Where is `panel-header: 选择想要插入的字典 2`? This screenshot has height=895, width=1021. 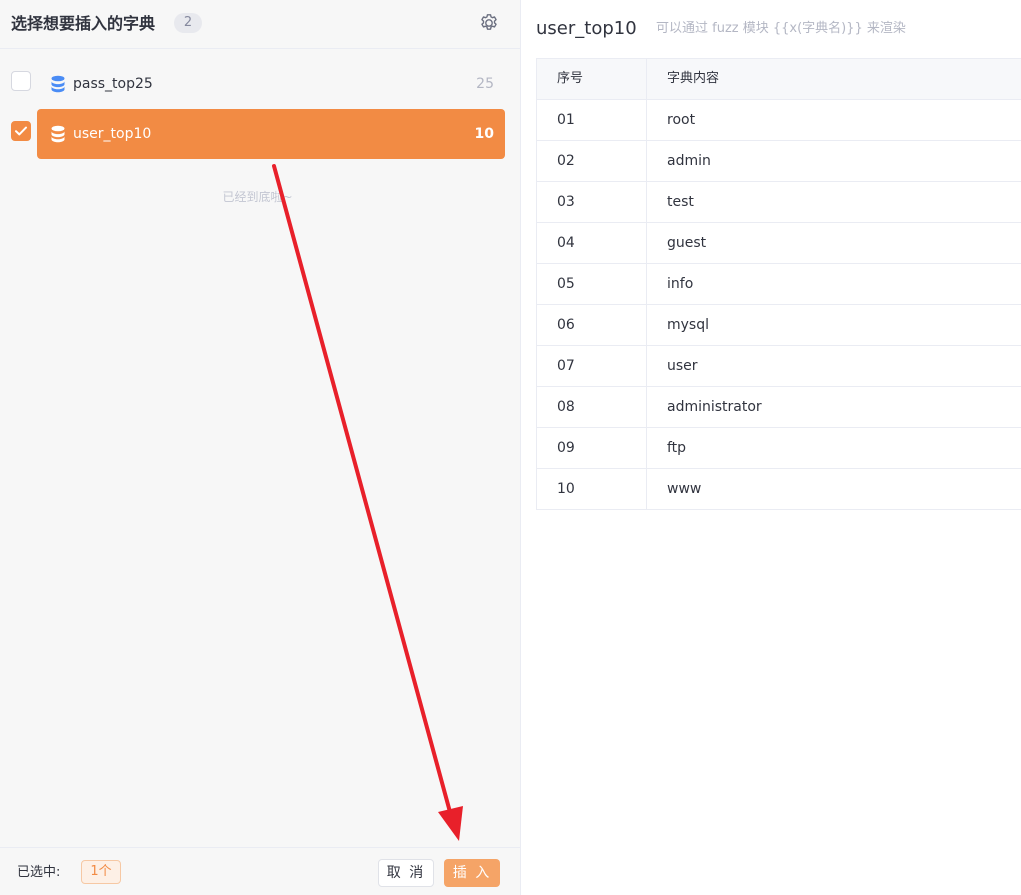 panel-header: 选择想要插入的字典 2 is located at coordinates (260, 24).